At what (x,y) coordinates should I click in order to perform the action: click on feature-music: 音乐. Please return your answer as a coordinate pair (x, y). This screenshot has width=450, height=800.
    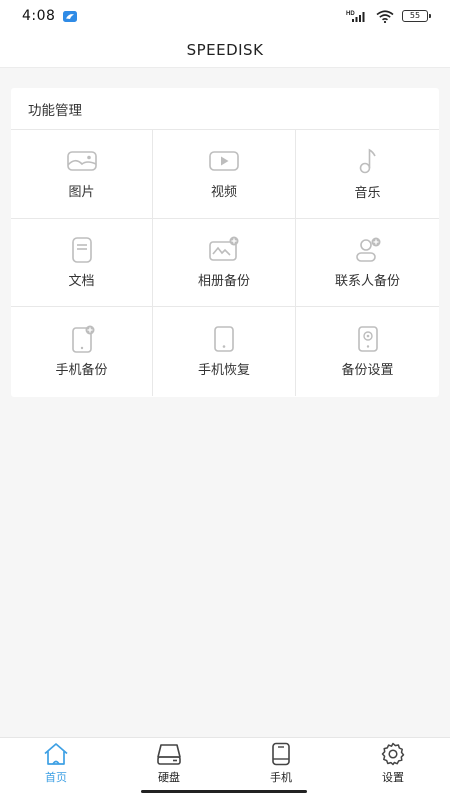
    Looking at the image, I should click on (367, 174).